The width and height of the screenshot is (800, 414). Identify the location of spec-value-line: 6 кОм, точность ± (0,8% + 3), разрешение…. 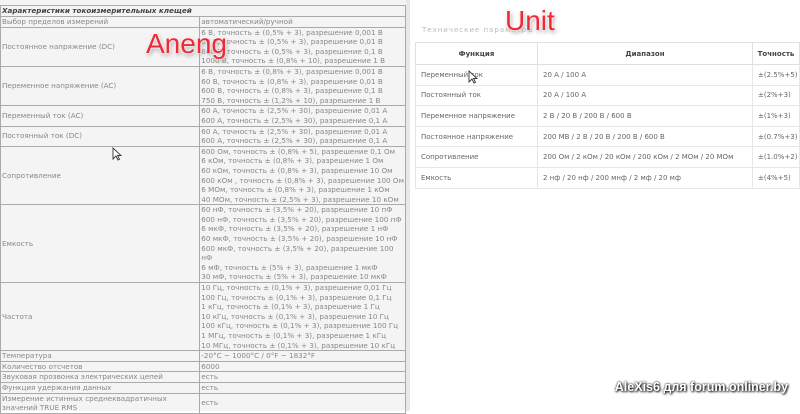
(292, 161).